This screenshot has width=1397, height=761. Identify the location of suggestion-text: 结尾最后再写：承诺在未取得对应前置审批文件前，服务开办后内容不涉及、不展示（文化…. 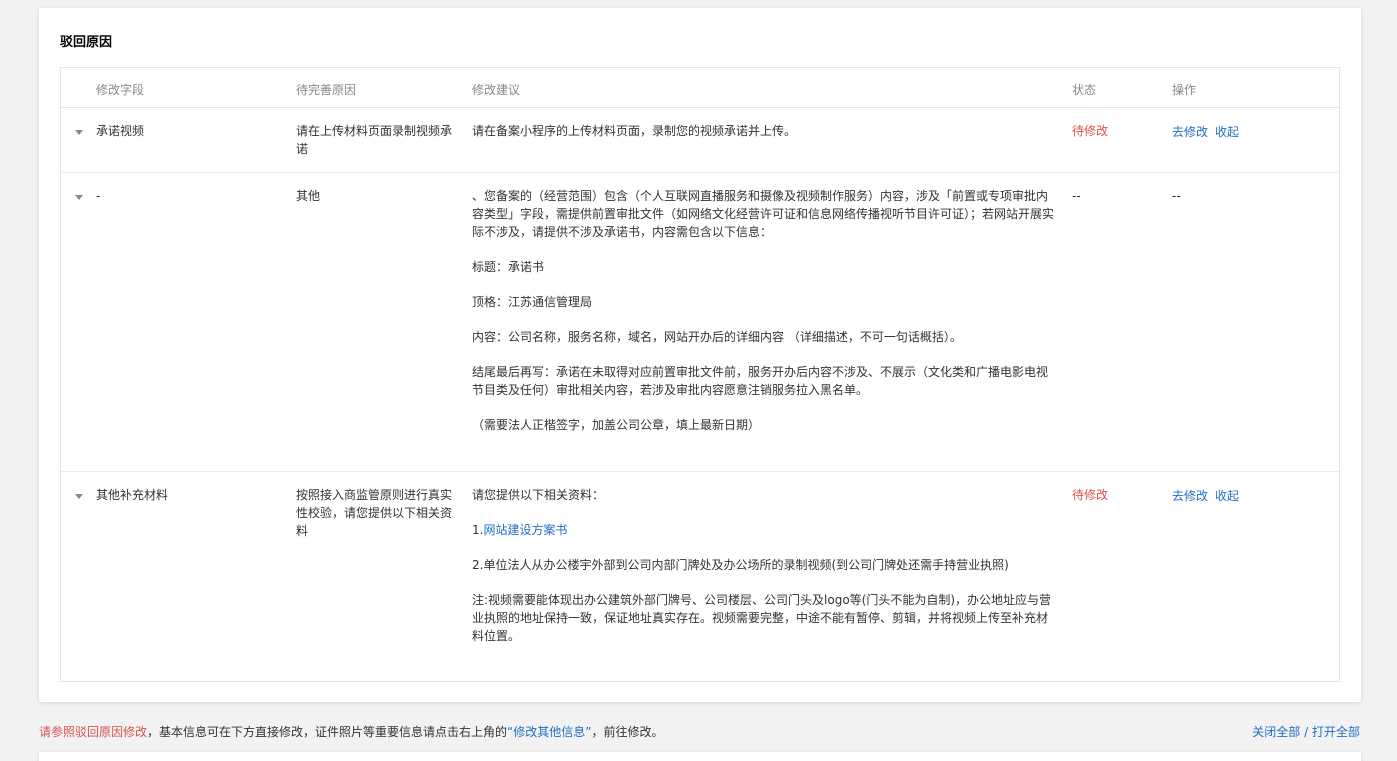
(760, 381).